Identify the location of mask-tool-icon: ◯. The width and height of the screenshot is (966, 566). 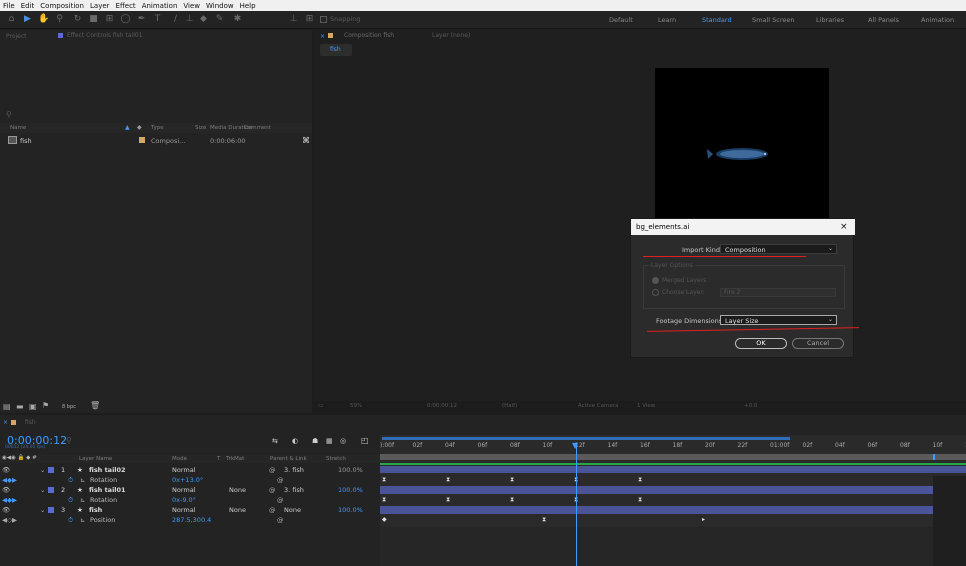
(125, 19).